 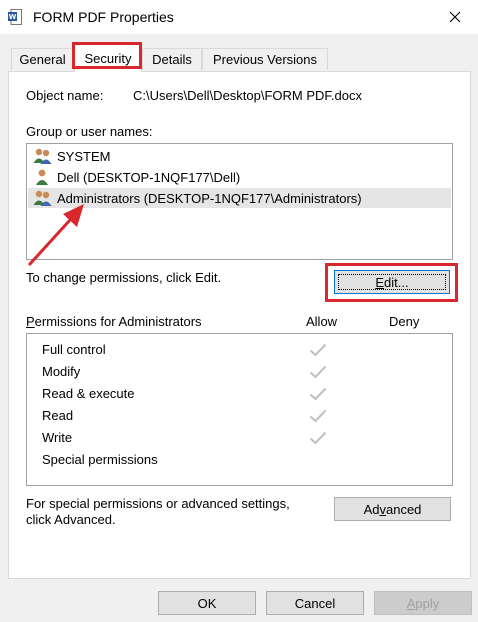 I want to click on list-item-dell: Dell (DESKTOP-1NQF177\Dell), so click(x=134, y=177).